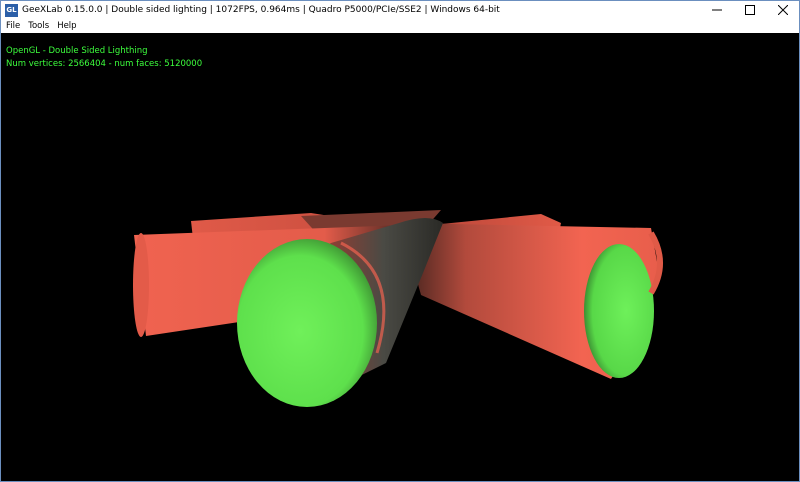  What do you see at coordinates (77, 51) in the screenshot?
I see `overlay-title: OpenGL - Double Sided Lighthing` at bounding box center [77, 51].